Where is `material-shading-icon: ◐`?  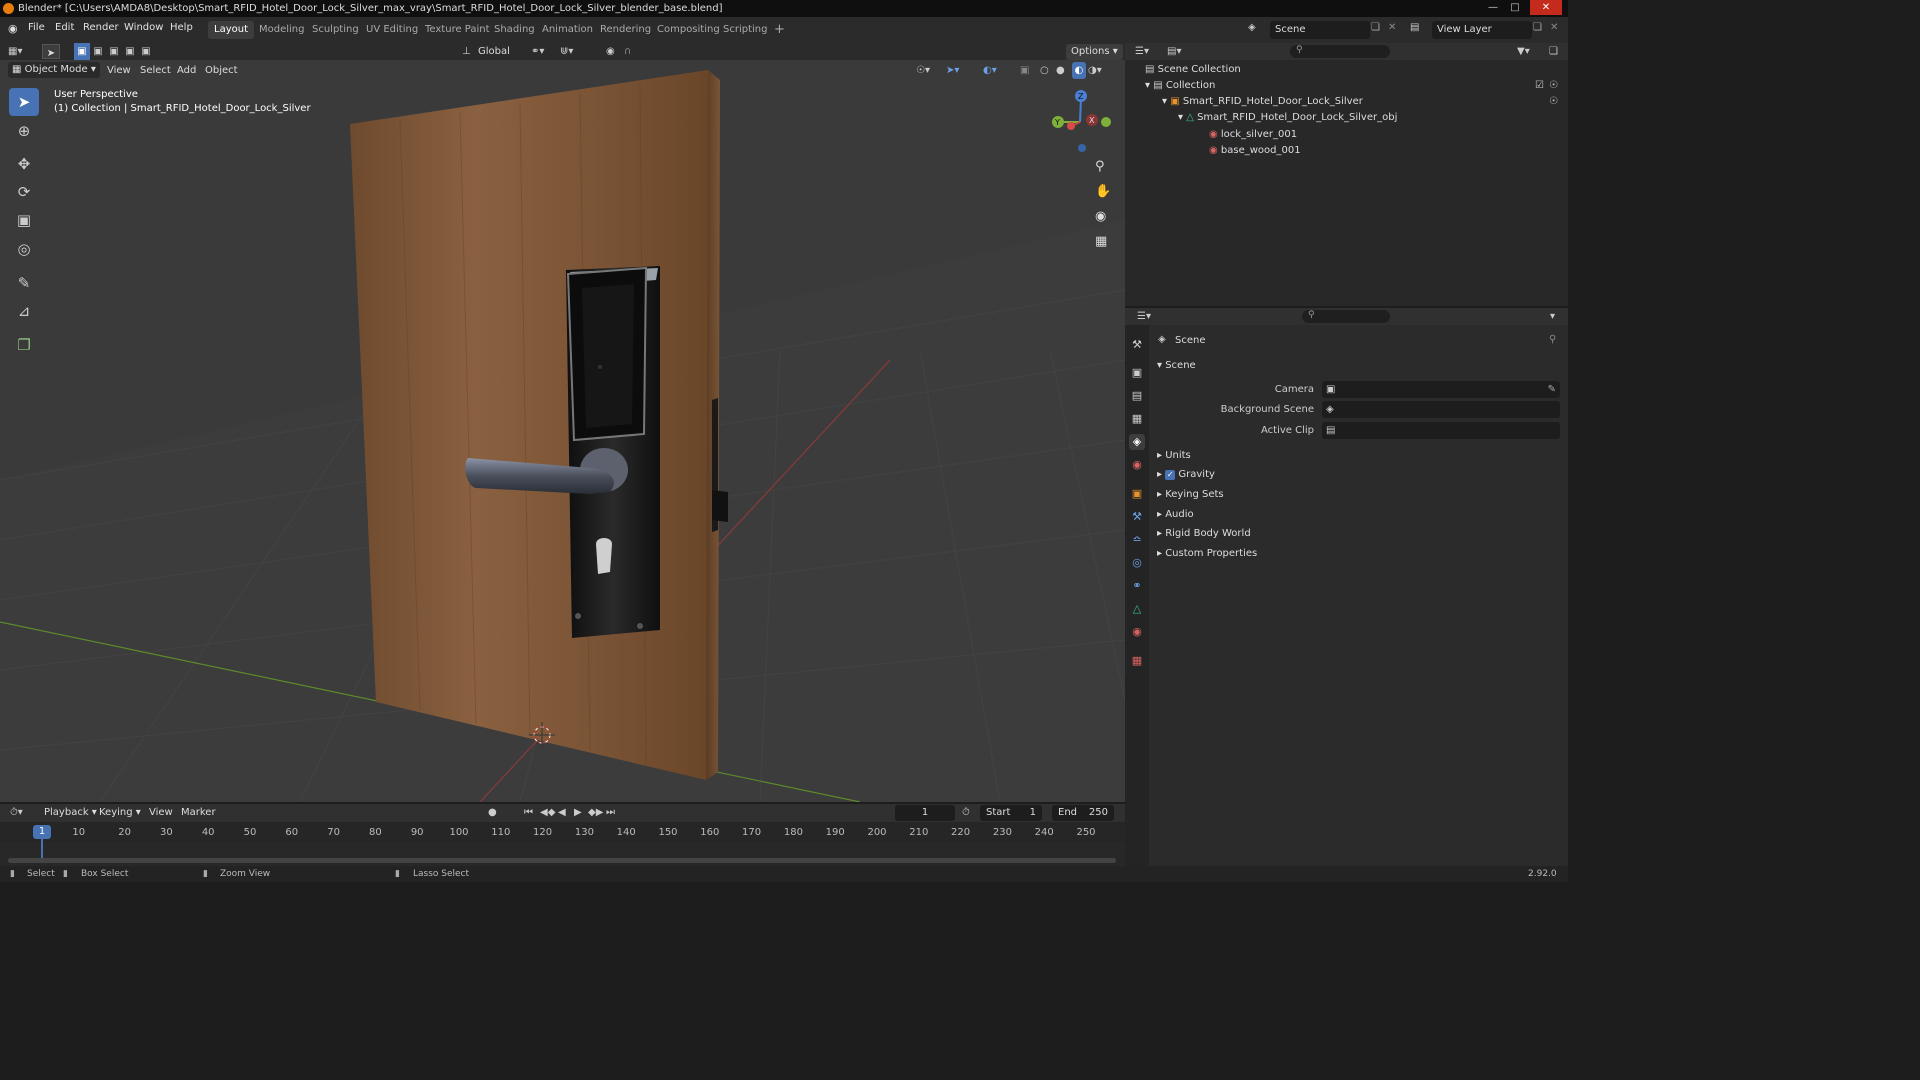
material-shading-icon: ◐ is located at coordinates (1079, 70).